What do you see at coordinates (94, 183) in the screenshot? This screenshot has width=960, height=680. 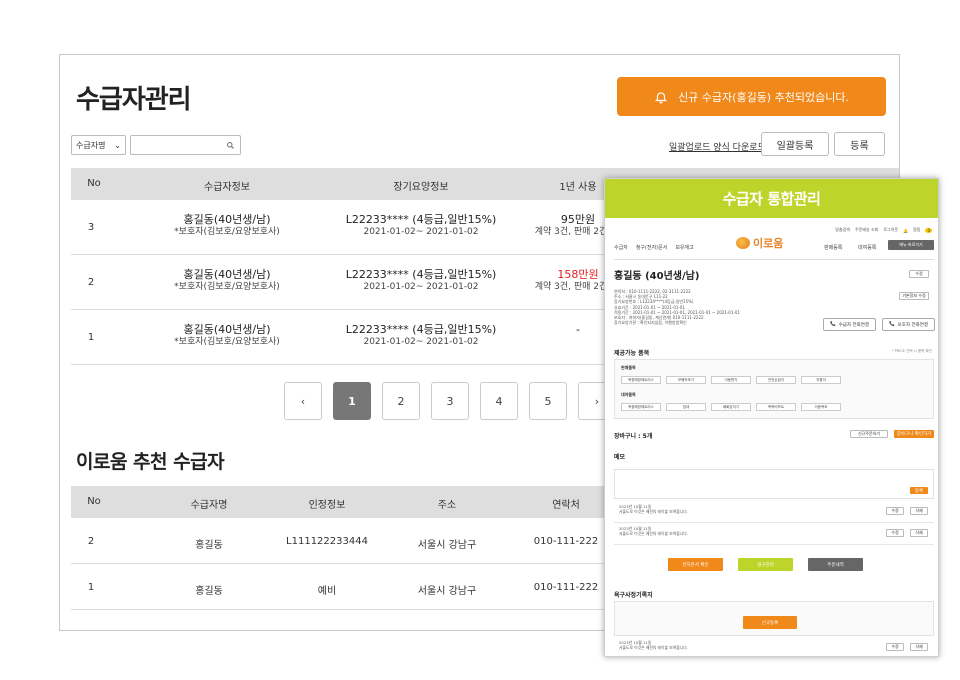 I see `col-no: No` at bounding box center [94, 183].